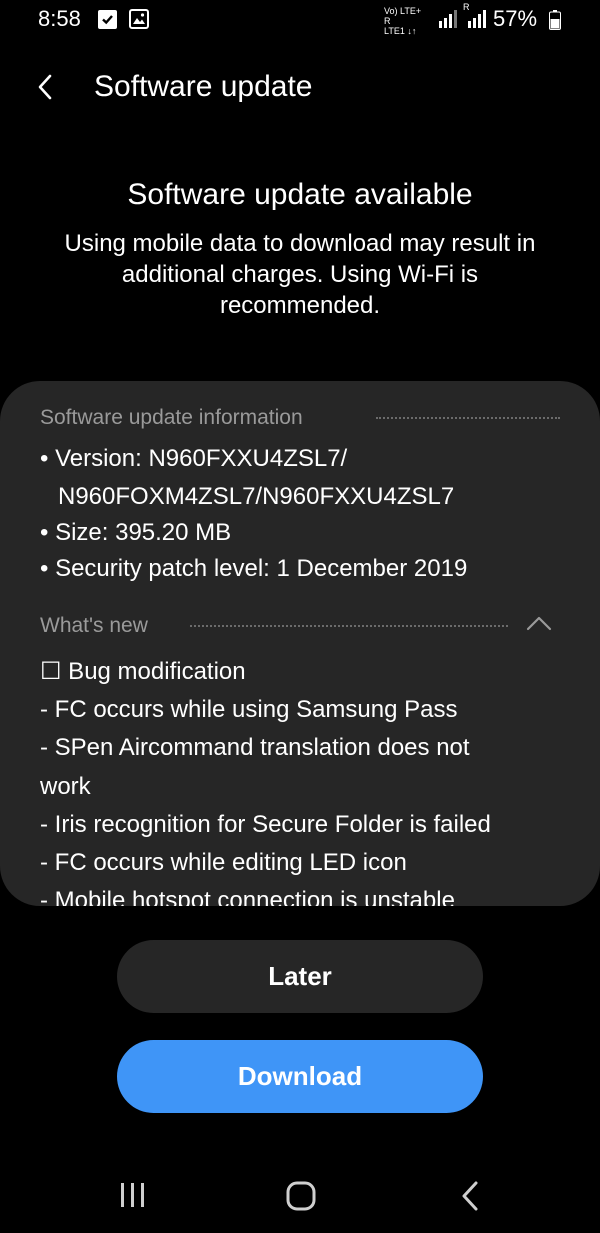 Image resolution: width=600 pixels, height=1233 pixels. Describe the element at coordinates (255, 747) in the screenshot. I see `whats-new-line: - SPen Aircommand translation does not` at that location.